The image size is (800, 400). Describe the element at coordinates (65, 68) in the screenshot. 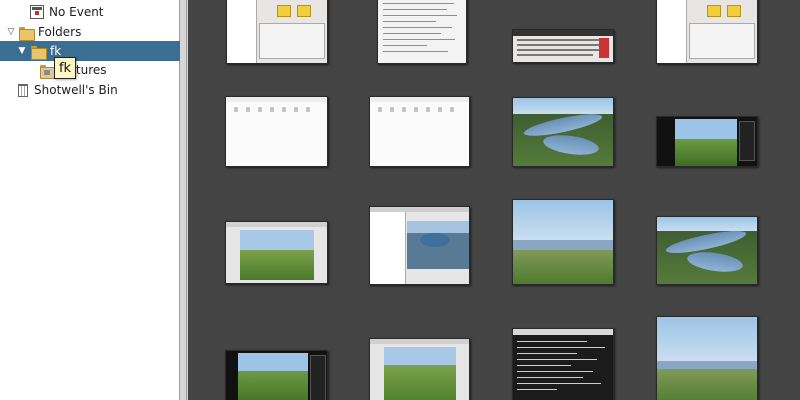

I see `tooltip: fk` at that location.